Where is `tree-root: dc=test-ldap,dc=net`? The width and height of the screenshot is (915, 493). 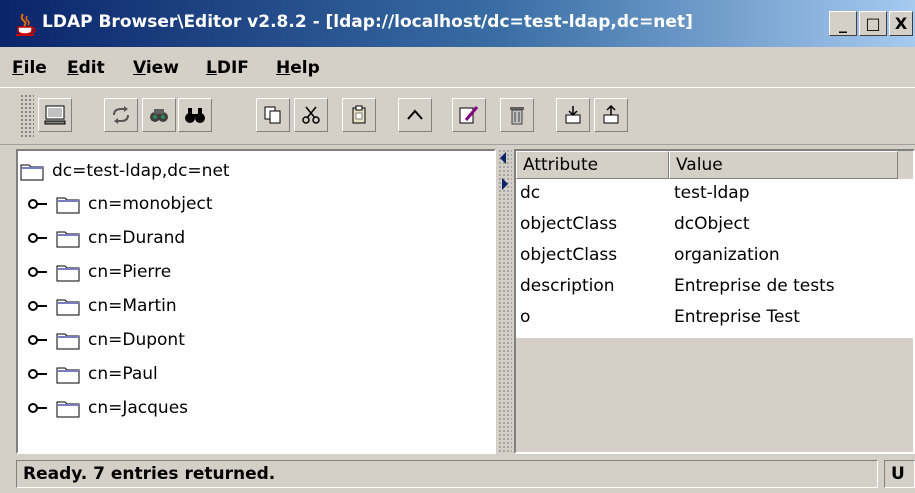 tree-root: dc=test-ldap,dc=net is located at coordinates (125, 171).